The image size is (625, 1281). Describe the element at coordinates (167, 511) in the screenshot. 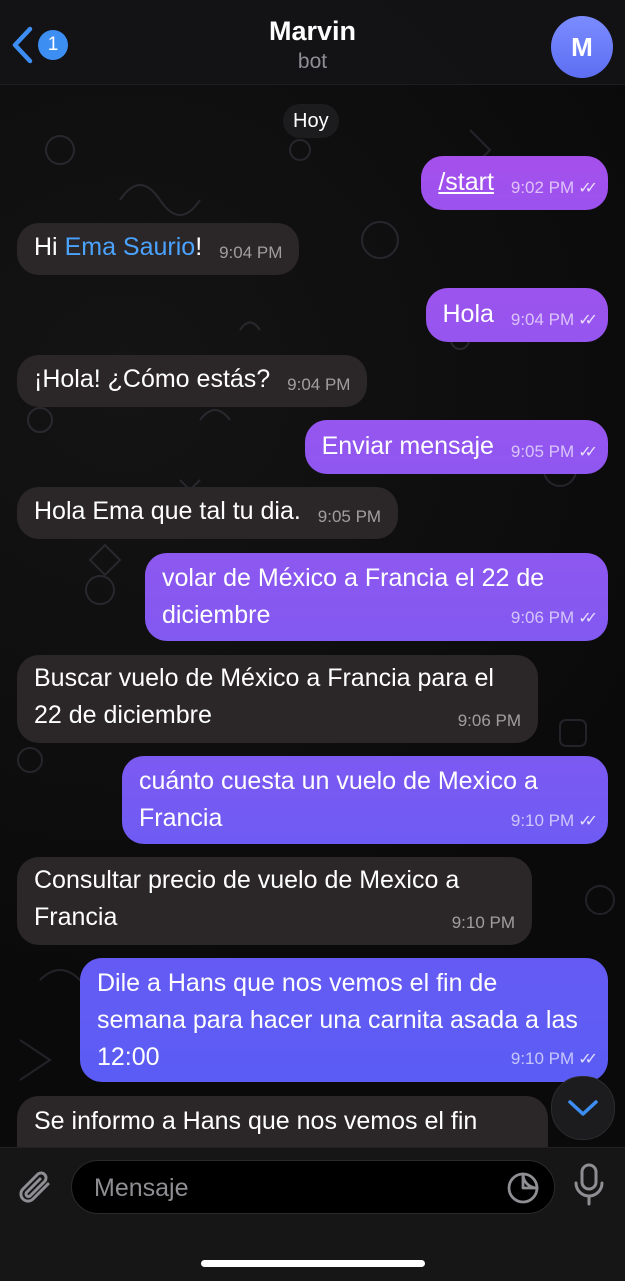

I see `message-text: Hola Ema que tal tu dia.` at that location.